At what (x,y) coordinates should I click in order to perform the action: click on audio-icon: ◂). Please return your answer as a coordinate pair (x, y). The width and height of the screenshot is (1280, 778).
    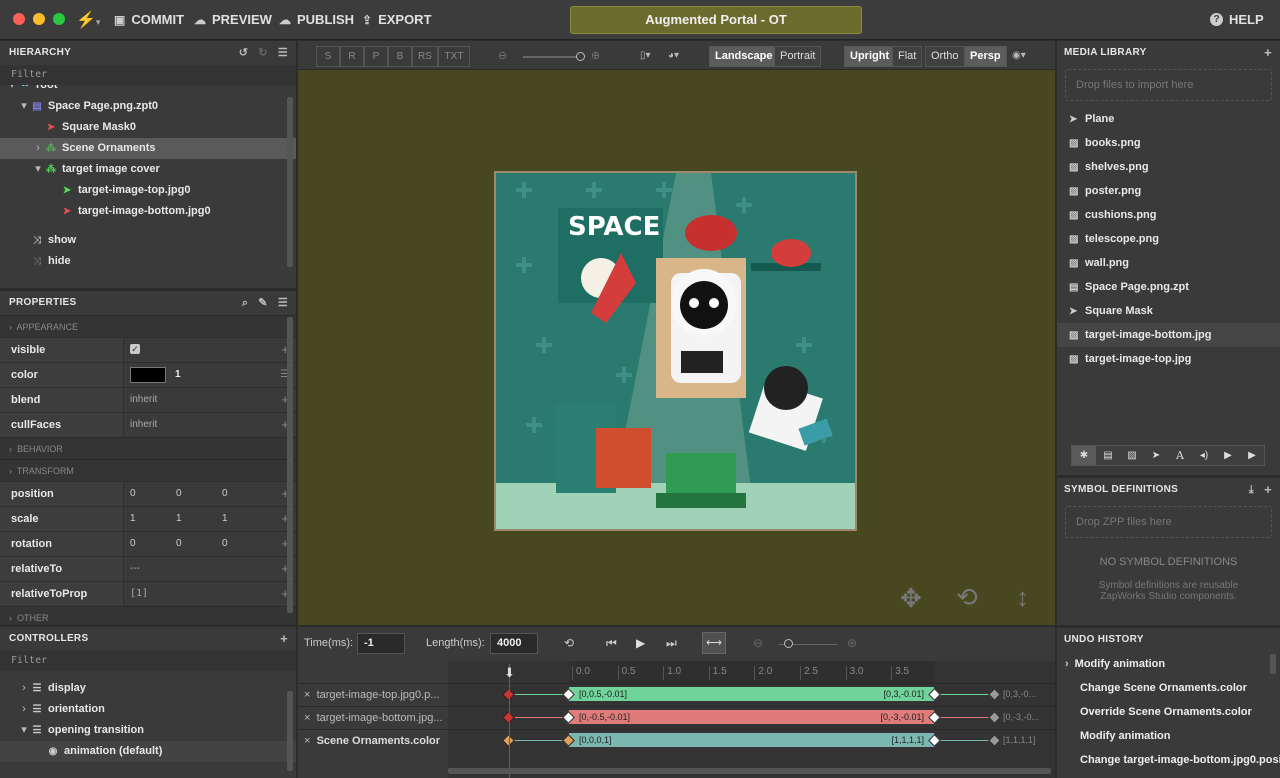
    Looking at the image, I should click on (1204, 455).